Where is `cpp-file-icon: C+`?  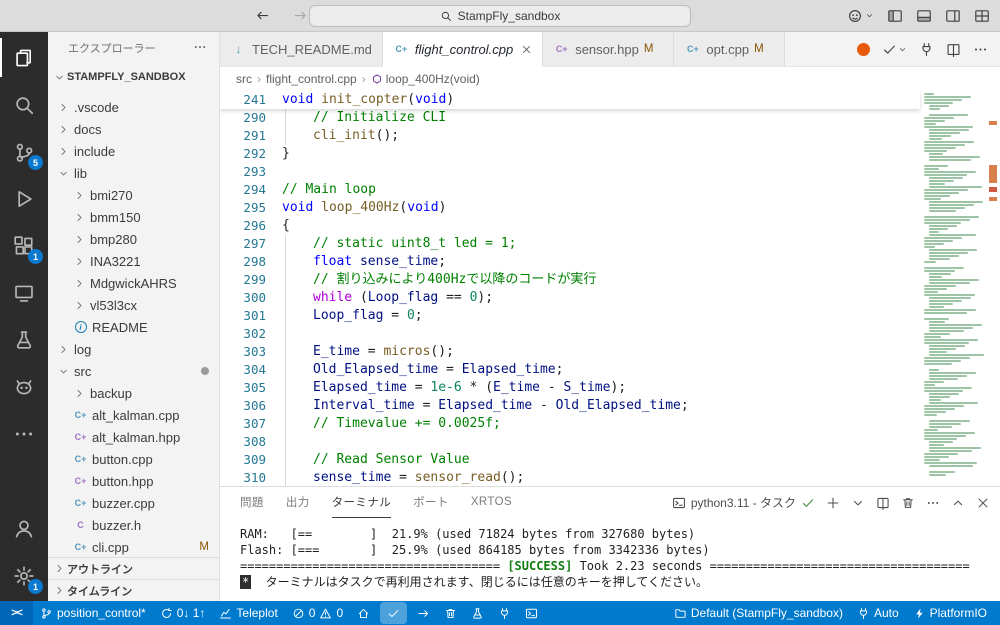 cpp-file-icon: C+ is located at coordinates (693, 49).